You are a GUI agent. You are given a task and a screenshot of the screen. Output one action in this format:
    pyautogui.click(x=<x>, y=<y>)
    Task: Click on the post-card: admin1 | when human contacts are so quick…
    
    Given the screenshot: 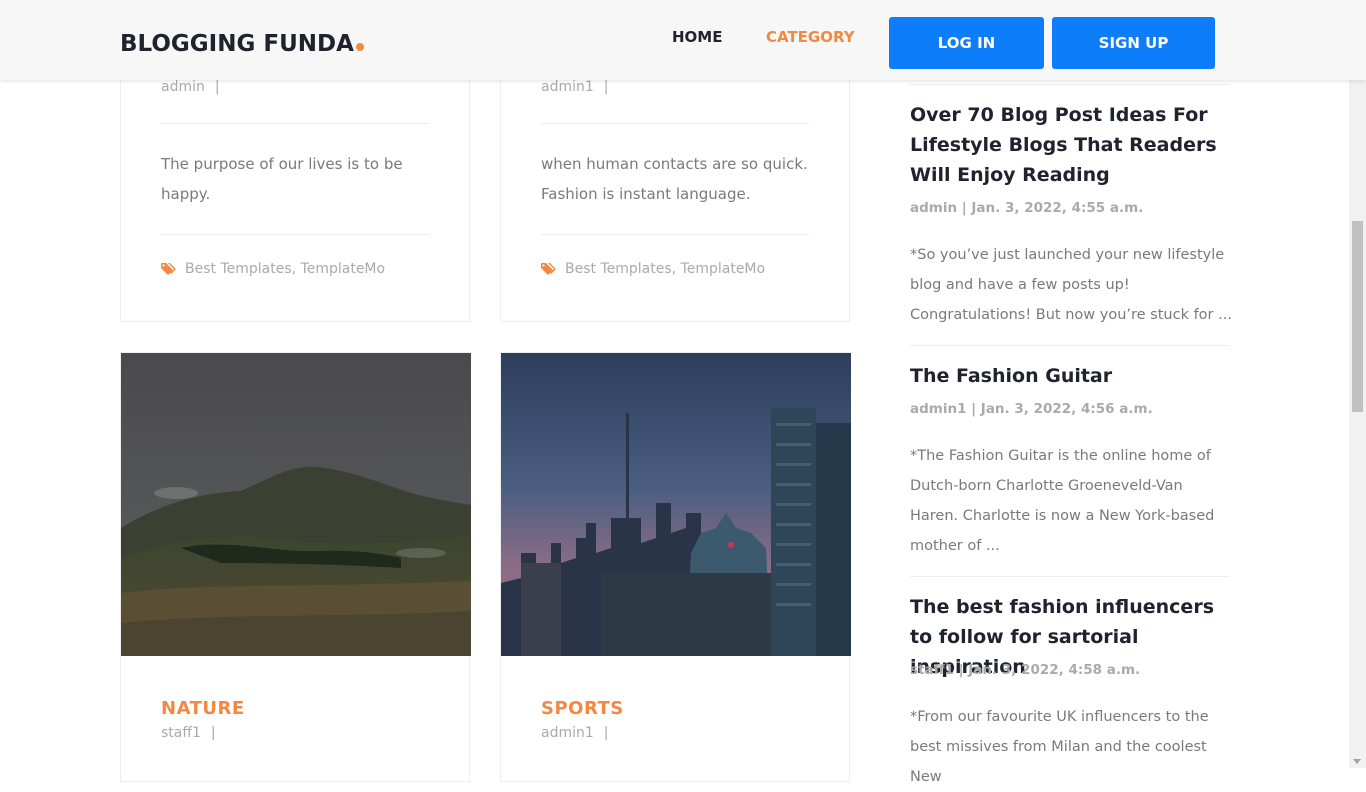 What is the action you would take?
    pyautogui.click(x=675, y=191)
    